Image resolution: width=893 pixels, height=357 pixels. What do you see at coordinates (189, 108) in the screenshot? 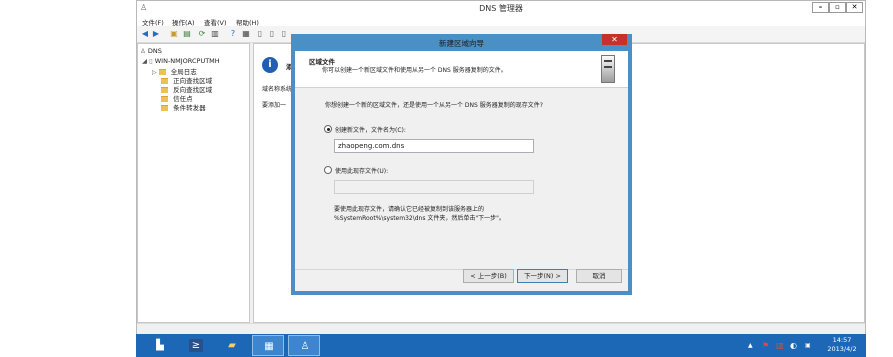
I see `tree-node-label: 条件转发器` at bounding box center [189, 108].